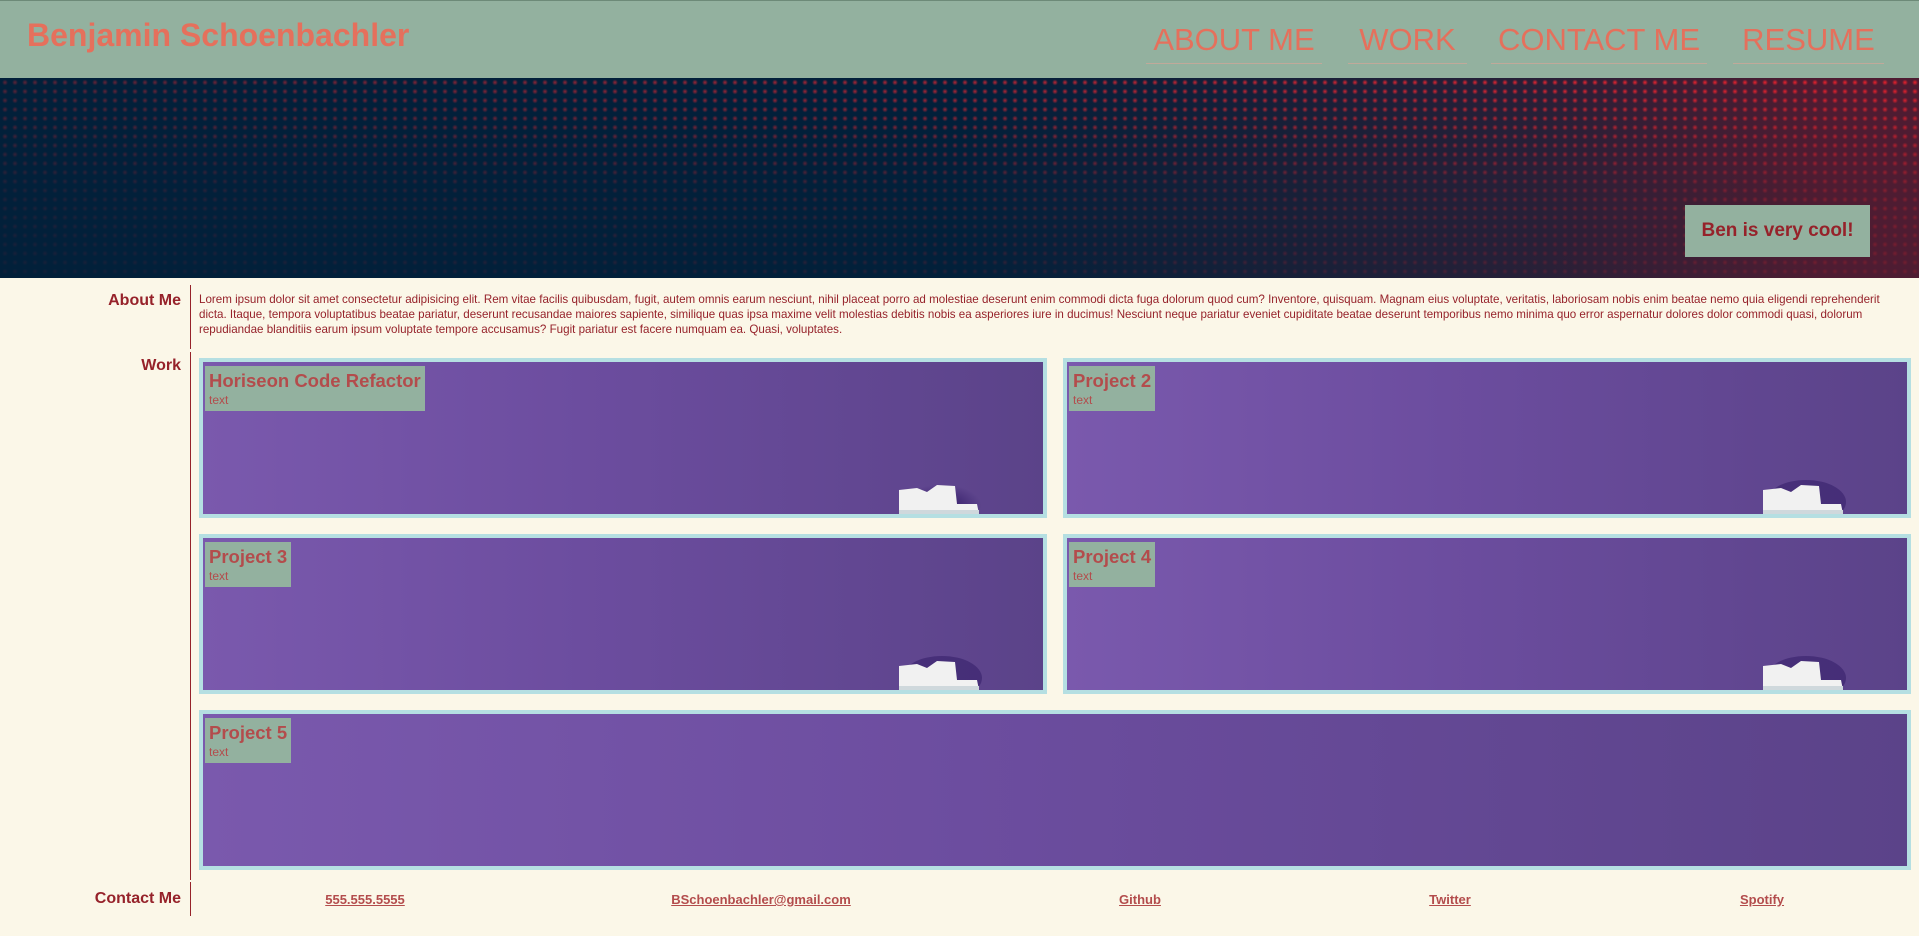 The image size is (1919, 936). What do you see at coordinates (1450, 899) in the screenshot?
I see `contact-twitter-link: Twitter` at bounding box center [1450, 899].